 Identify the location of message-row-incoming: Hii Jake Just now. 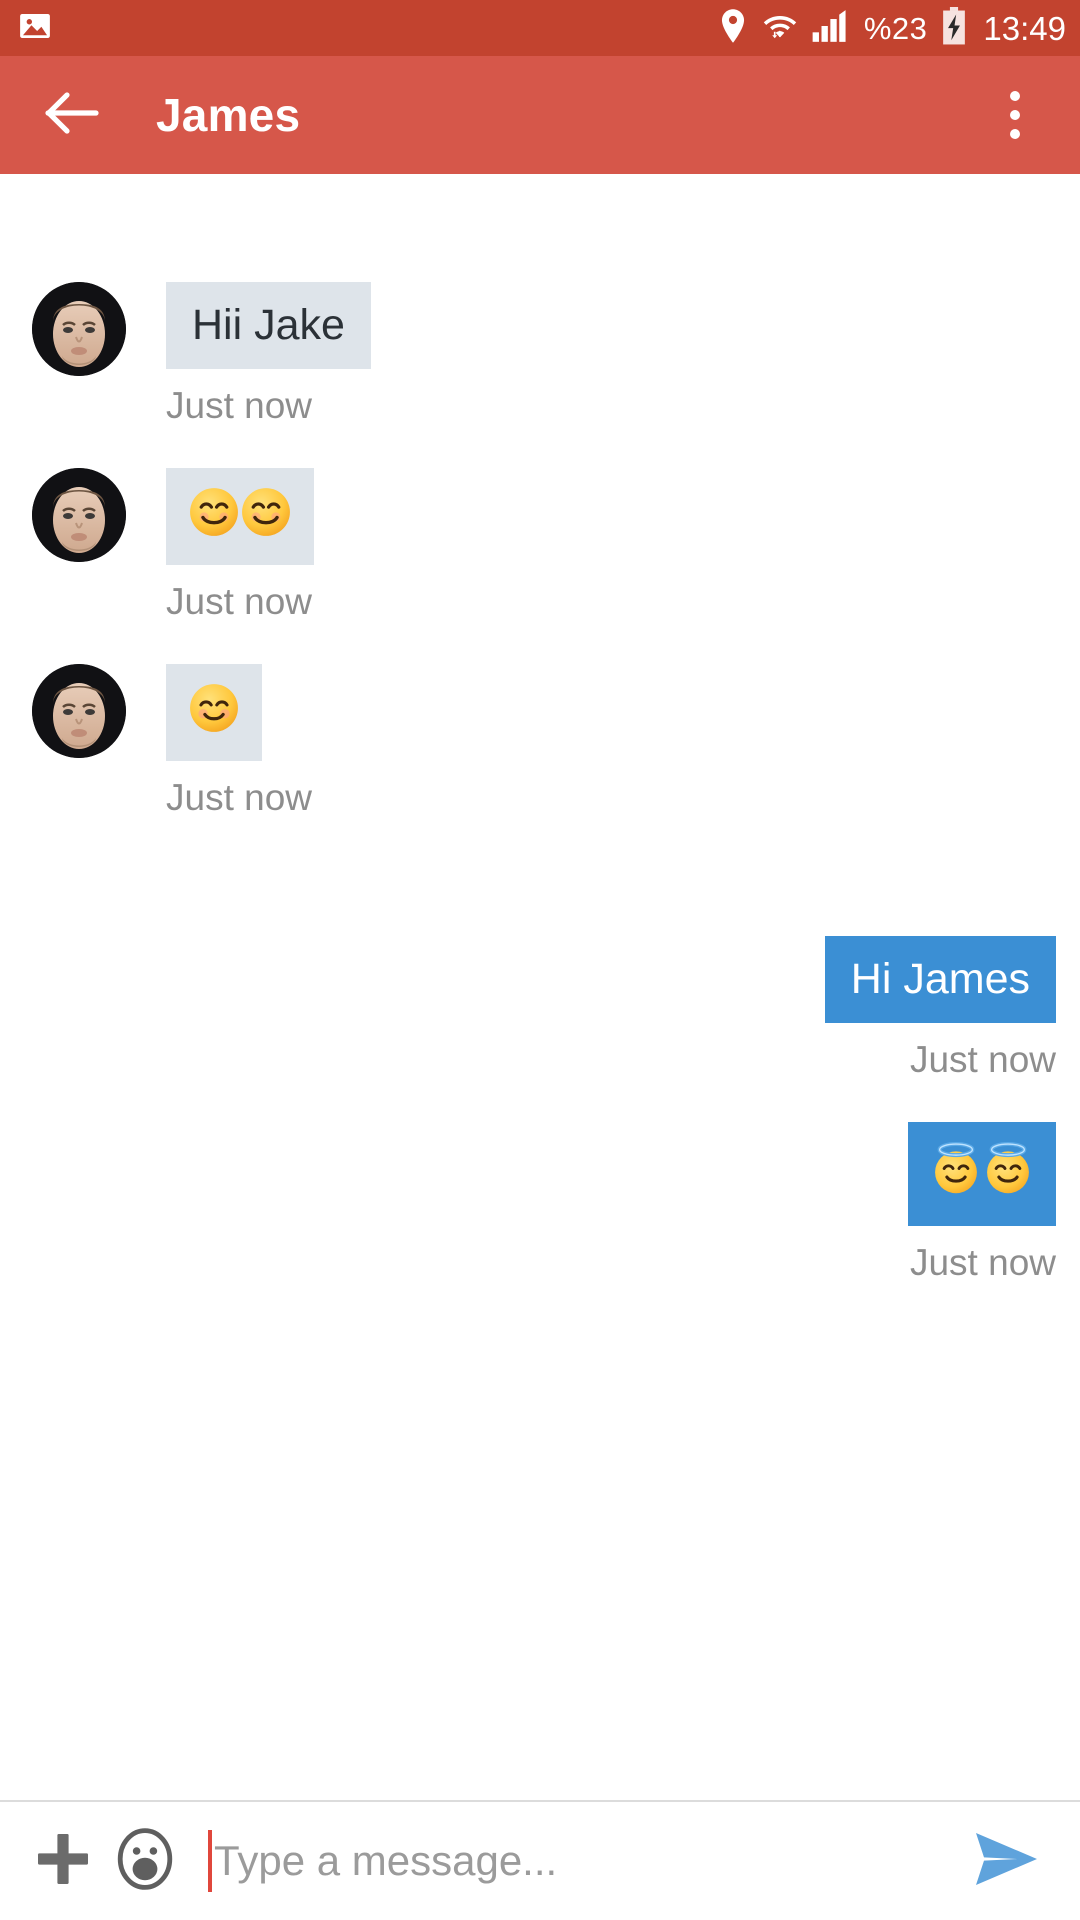
(540, 353).